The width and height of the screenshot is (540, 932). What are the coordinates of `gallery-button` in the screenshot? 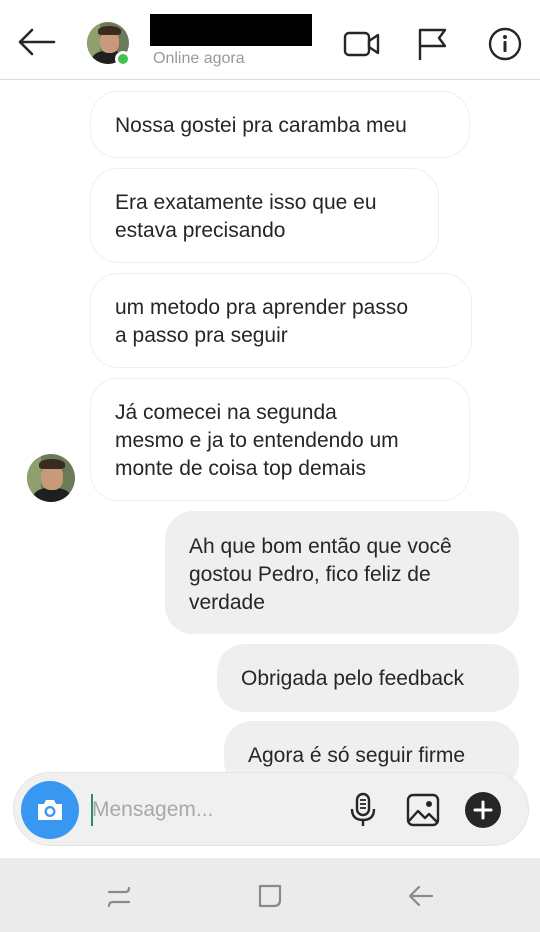 It's located at (423, 810).